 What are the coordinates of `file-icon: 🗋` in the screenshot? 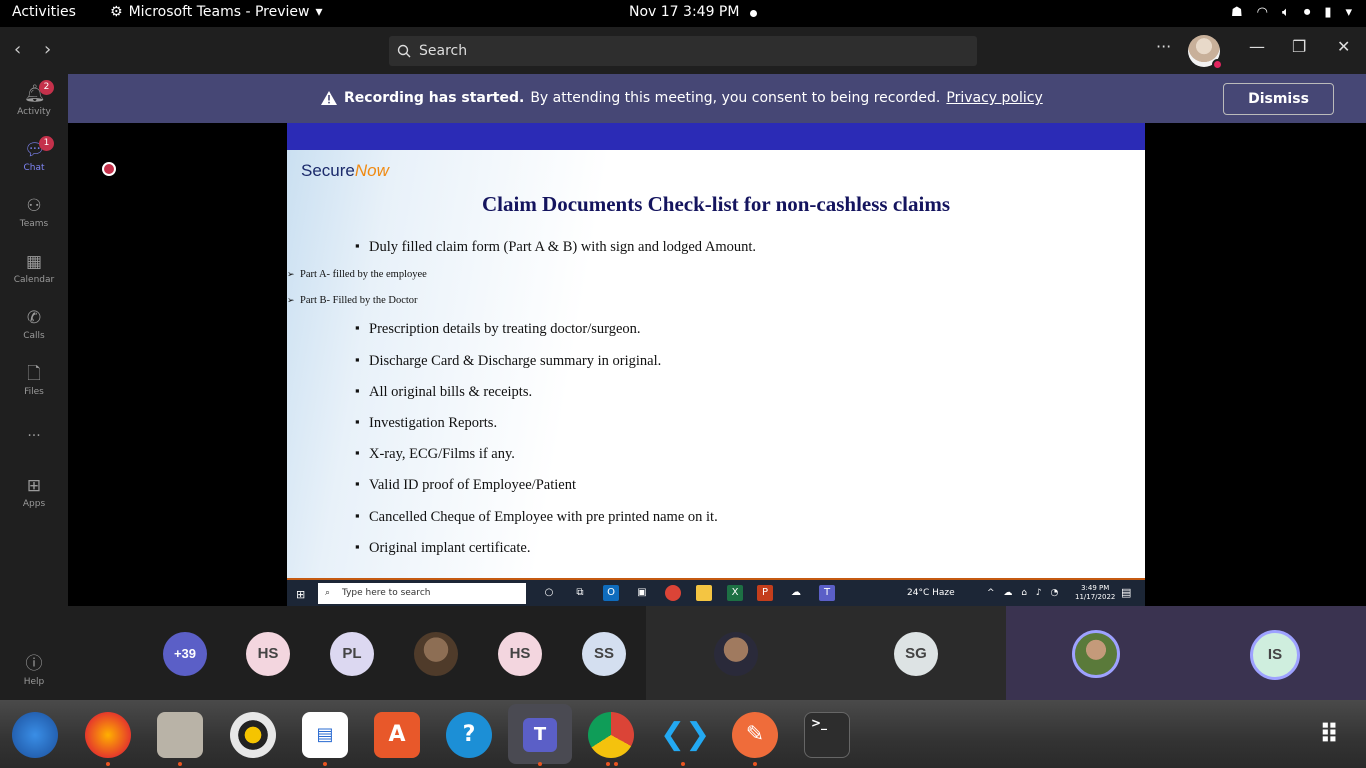 It's located at (34, 374).